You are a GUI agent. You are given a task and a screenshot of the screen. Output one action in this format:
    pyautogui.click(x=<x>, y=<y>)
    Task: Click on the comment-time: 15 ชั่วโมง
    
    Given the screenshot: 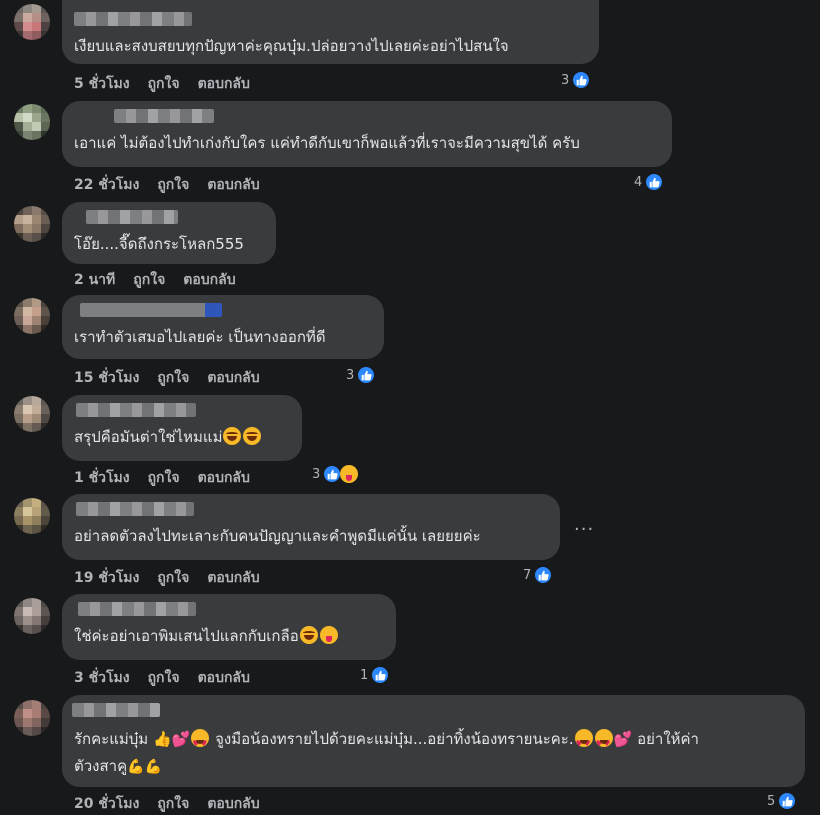 What is the action you would take?
    pyautogui.click(x=106, y=378)
    